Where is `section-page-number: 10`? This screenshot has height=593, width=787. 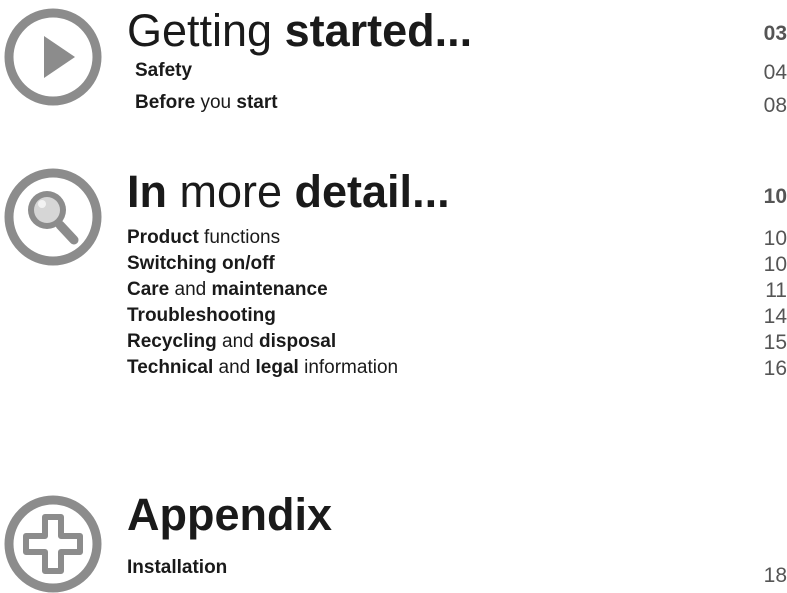
section-page-number: 10 is located at coordinates (775, 196).